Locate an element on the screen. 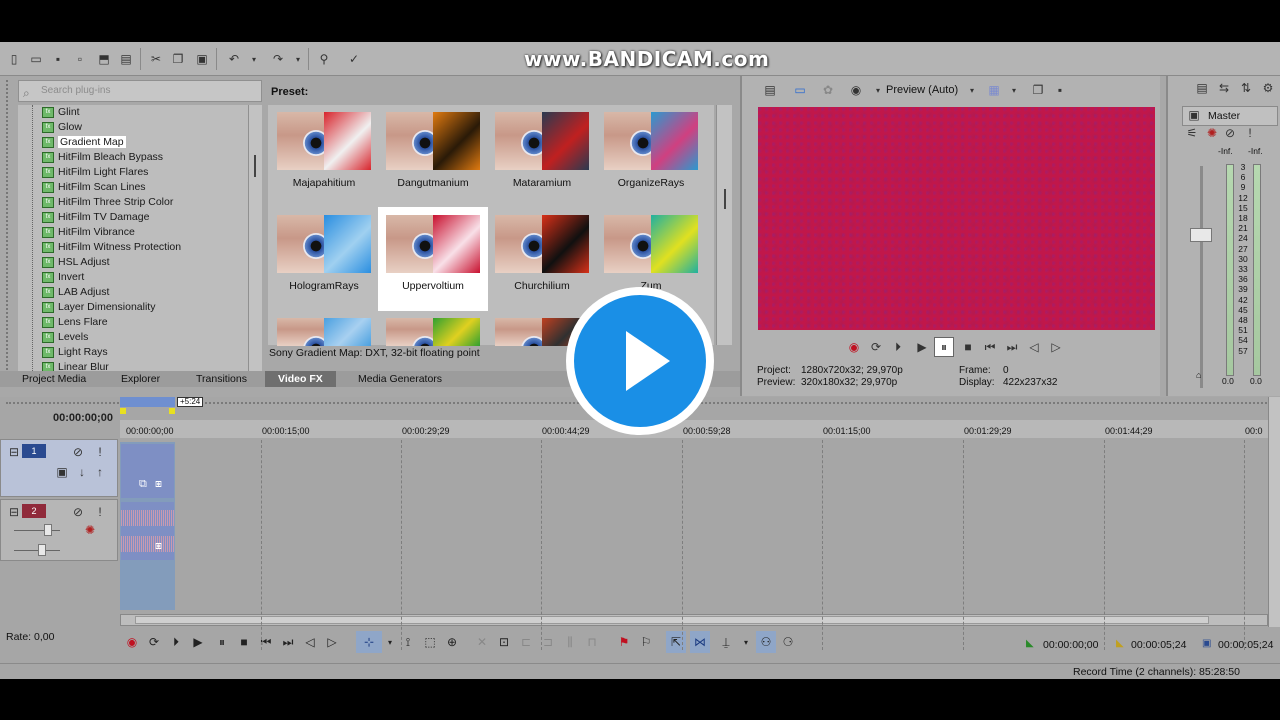 The height and width of the screenshot is (720, 1280). audio-event: ⧆ is located at coordinates (147, 531).